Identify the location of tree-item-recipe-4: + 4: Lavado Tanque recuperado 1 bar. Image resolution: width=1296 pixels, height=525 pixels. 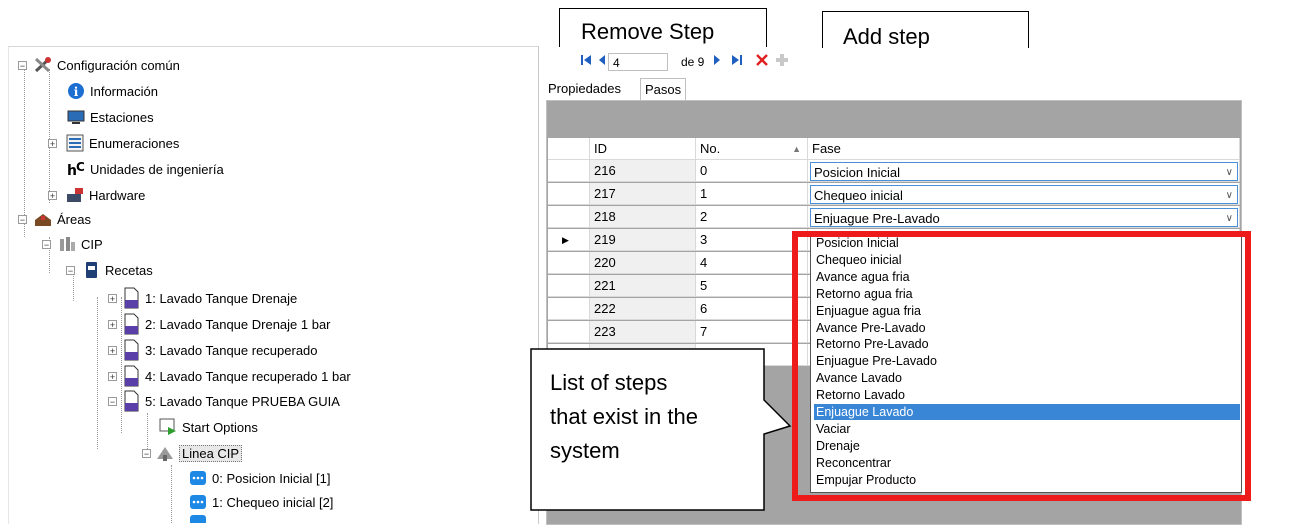
(229, 376).